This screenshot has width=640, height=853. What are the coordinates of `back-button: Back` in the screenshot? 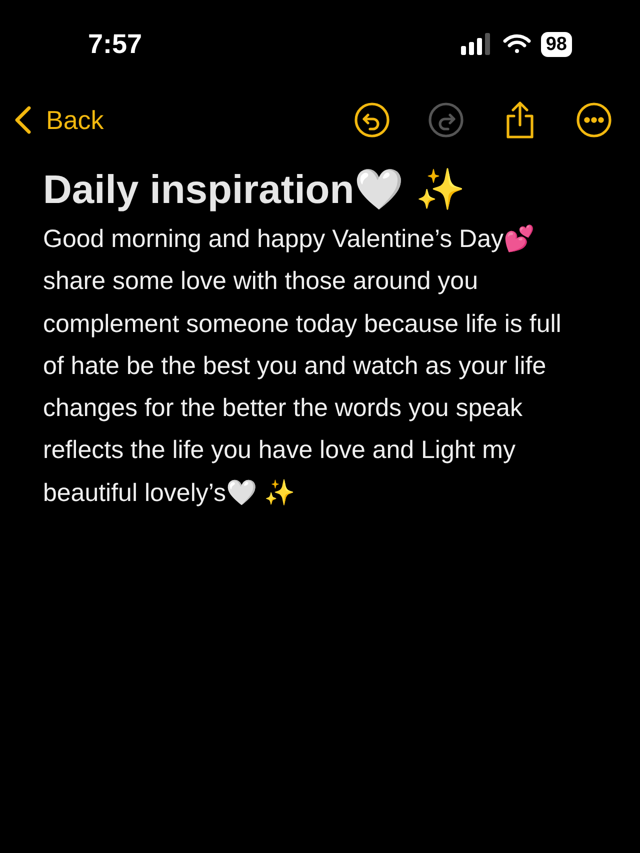 It's located at (59, 120).